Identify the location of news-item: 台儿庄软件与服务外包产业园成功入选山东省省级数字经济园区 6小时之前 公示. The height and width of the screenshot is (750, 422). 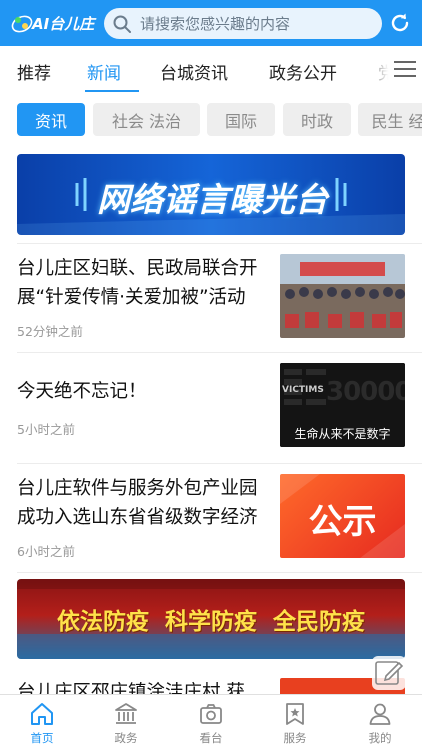
(211, 518).